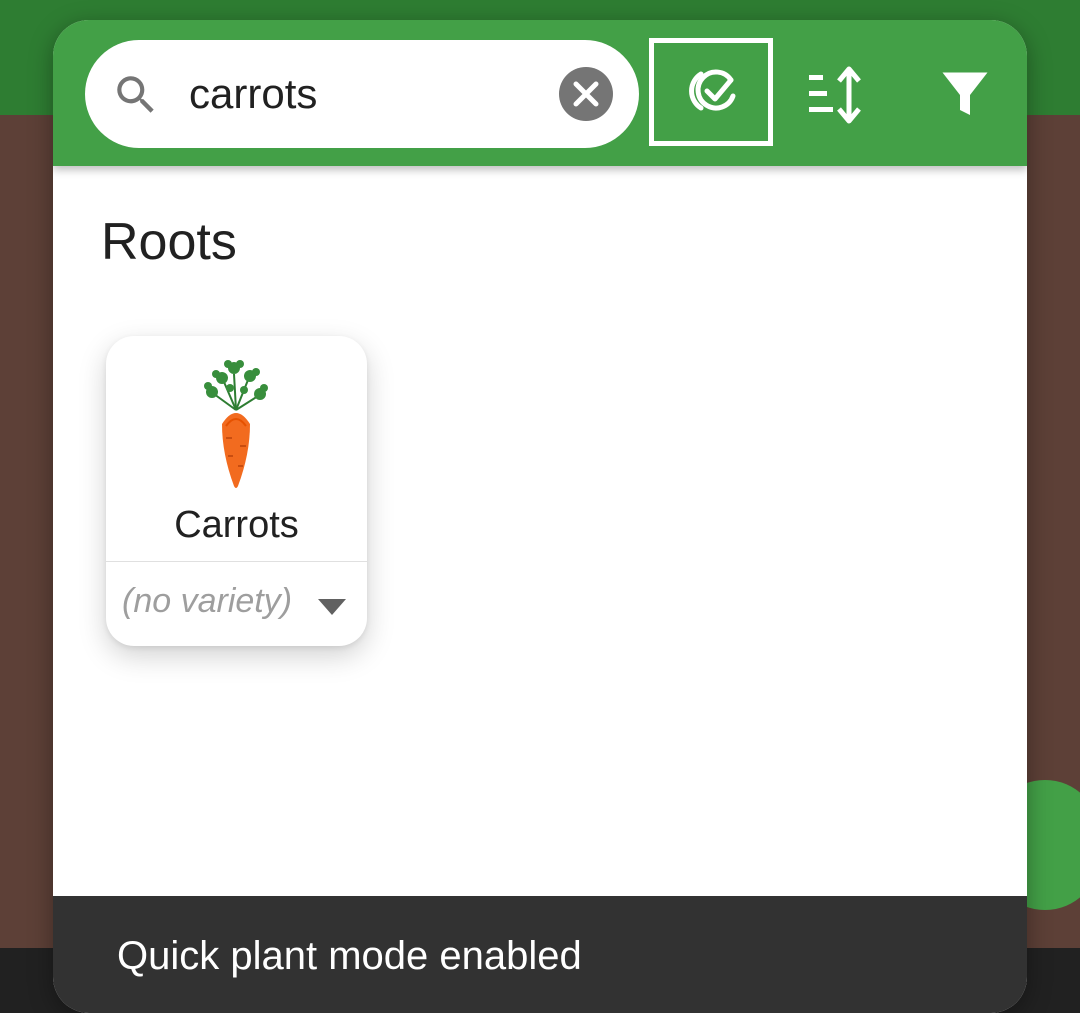  I want to click on card-divider, so click(236, 561).